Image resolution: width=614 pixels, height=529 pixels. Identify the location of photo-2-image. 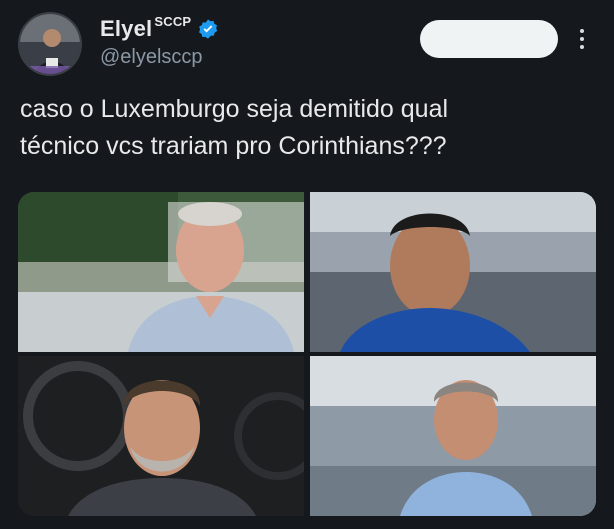
(453, 272).